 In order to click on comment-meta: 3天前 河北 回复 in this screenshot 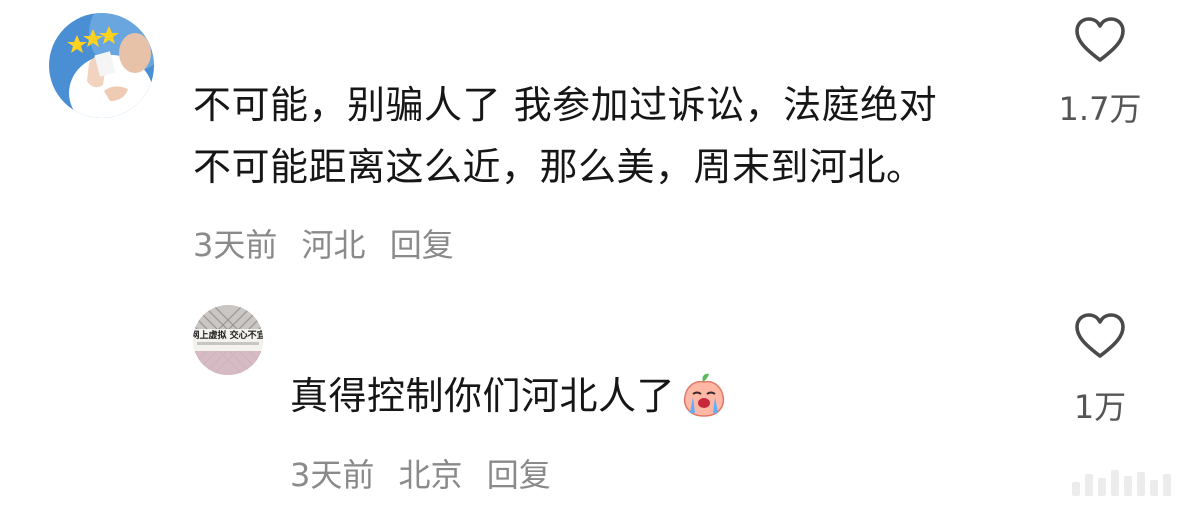, I will do `click(330, 243)`.